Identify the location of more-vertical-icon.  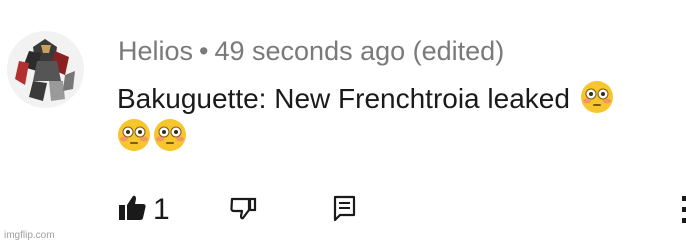
(683, 210).